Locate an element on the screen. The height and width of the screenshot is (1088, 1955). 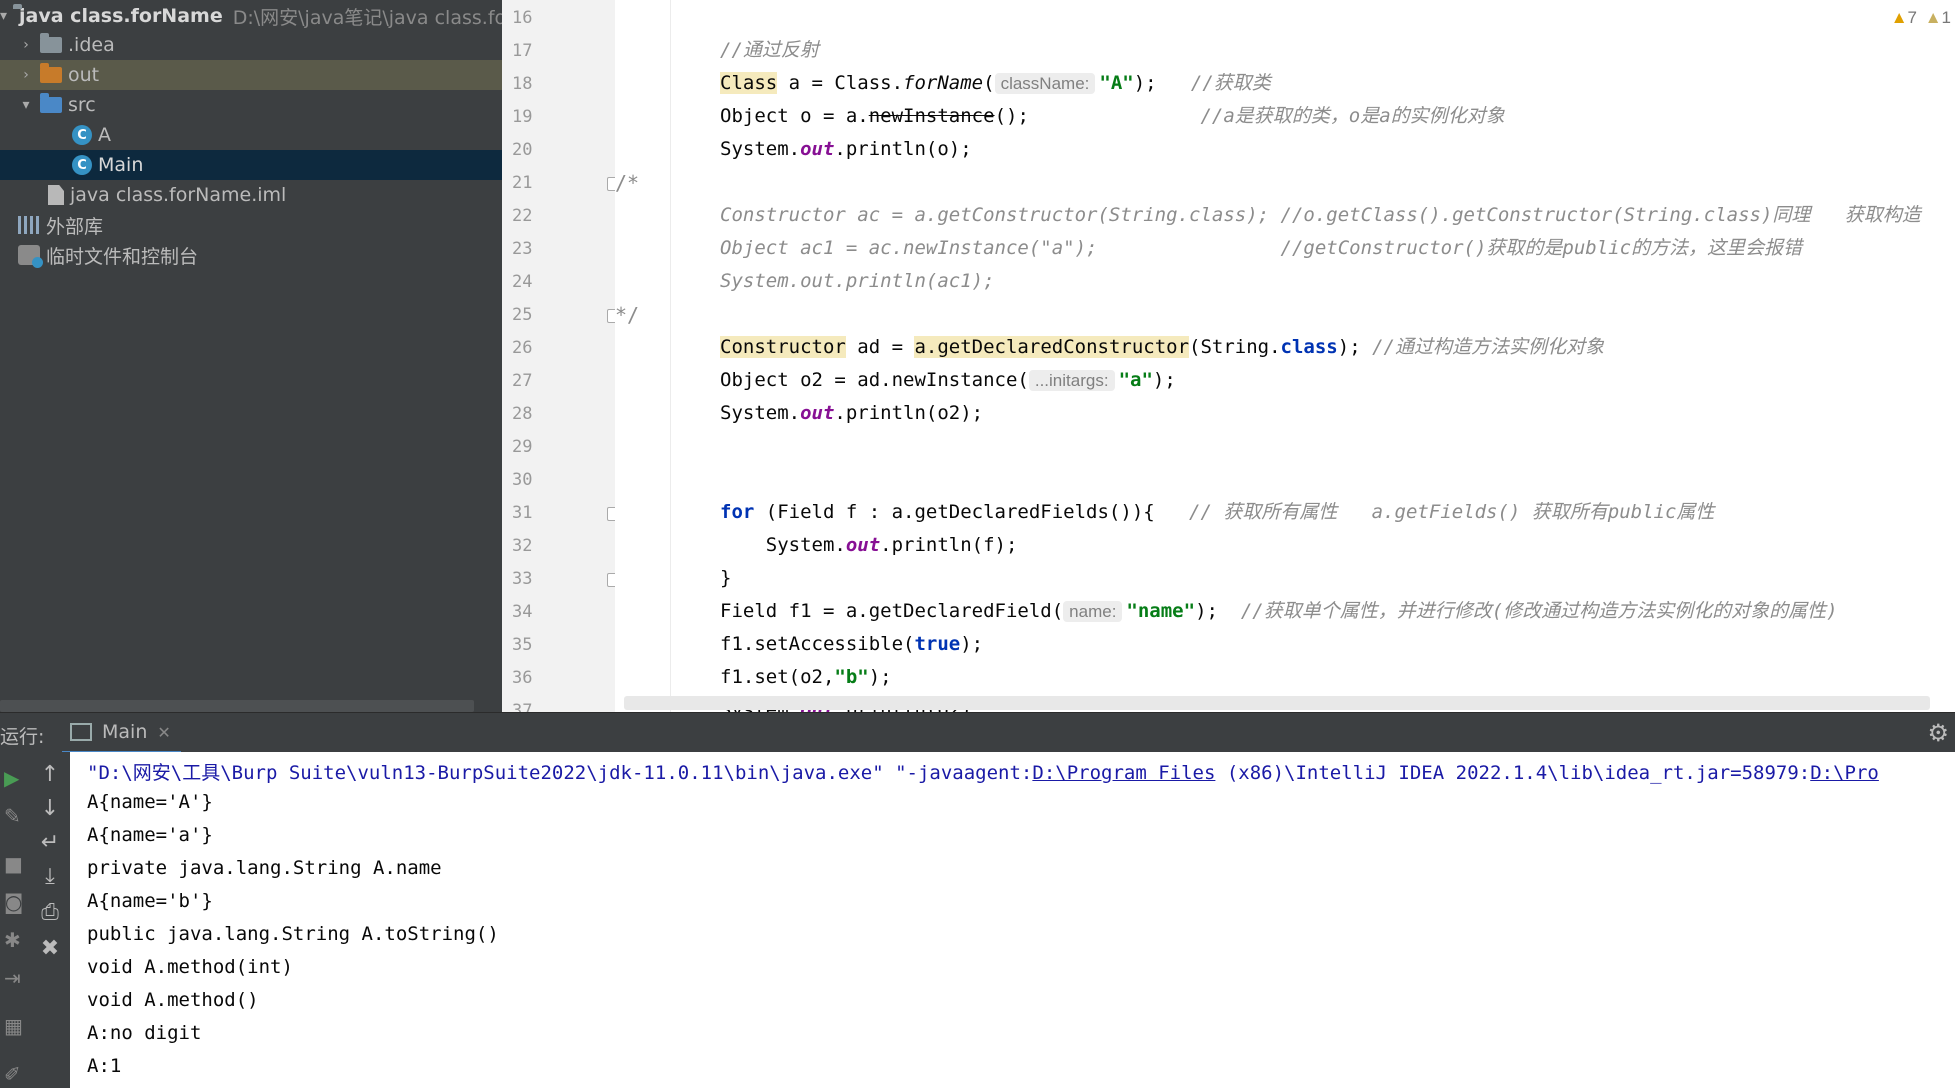
line-number: 21 is located at coordinates (522, 183).